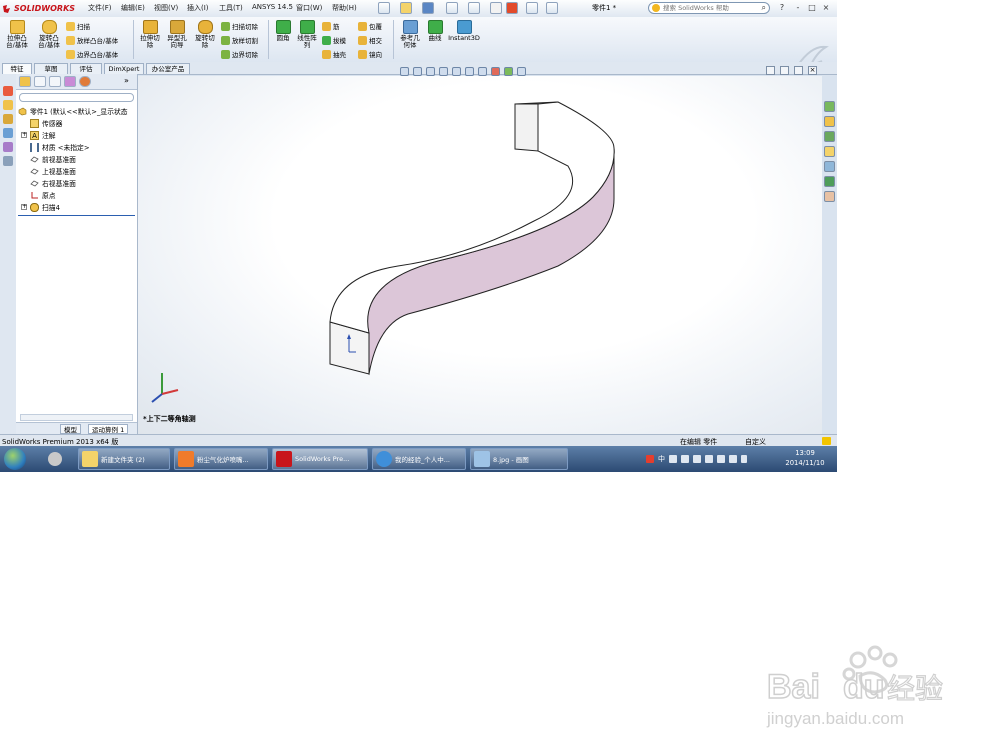  Describe the element at coordinates (829, 121) in the screenshot. I see `design-library-icon` at that location.